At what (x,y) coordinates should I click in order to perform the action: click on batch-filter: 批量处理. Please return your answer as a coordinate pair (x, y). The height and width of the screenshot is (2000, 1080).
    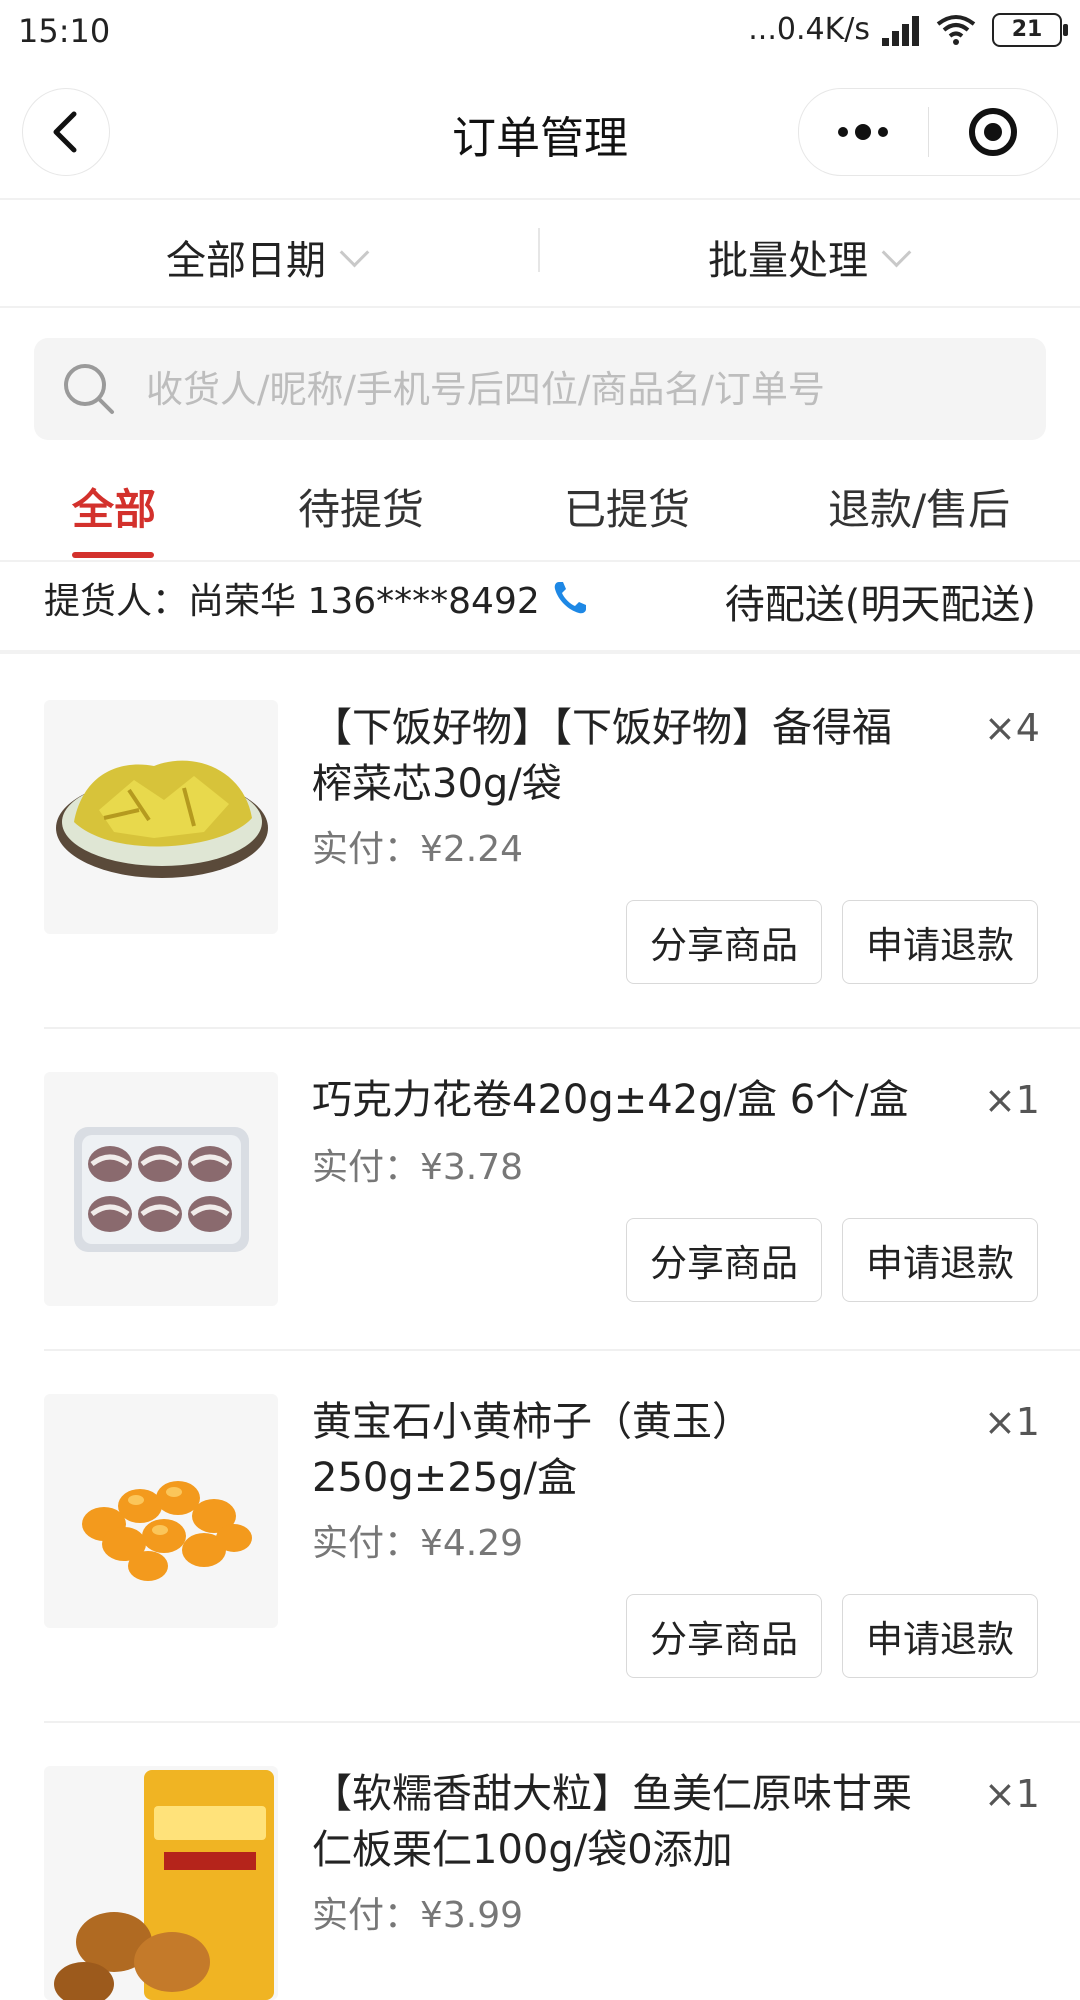
    Looking at the image, I should click on (810, 257).